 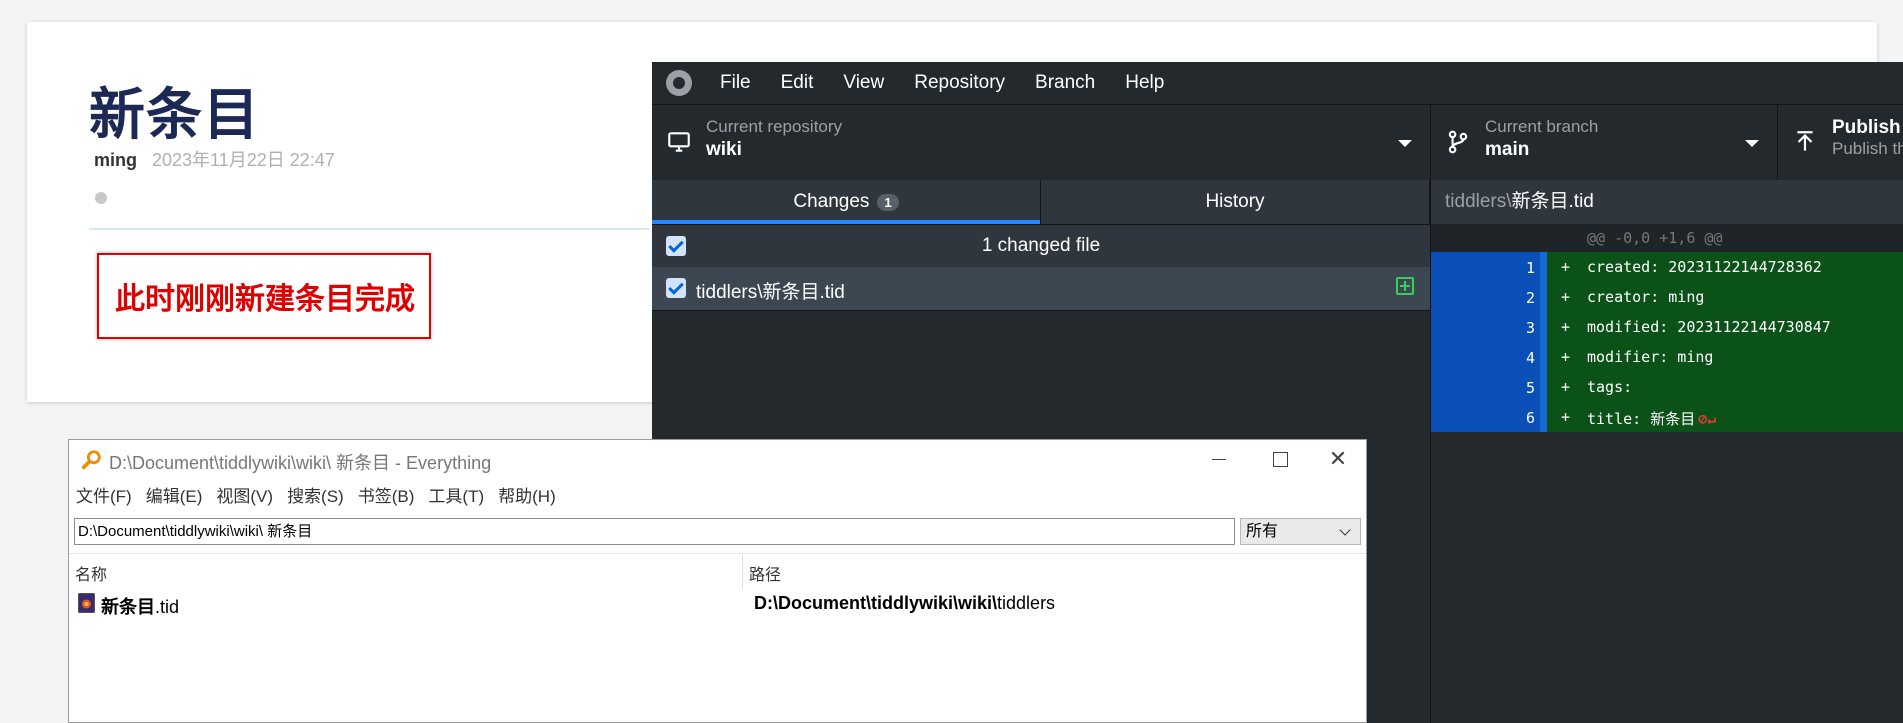 I want to click on menu-view: 视图(V), so click(x=244, y=494).